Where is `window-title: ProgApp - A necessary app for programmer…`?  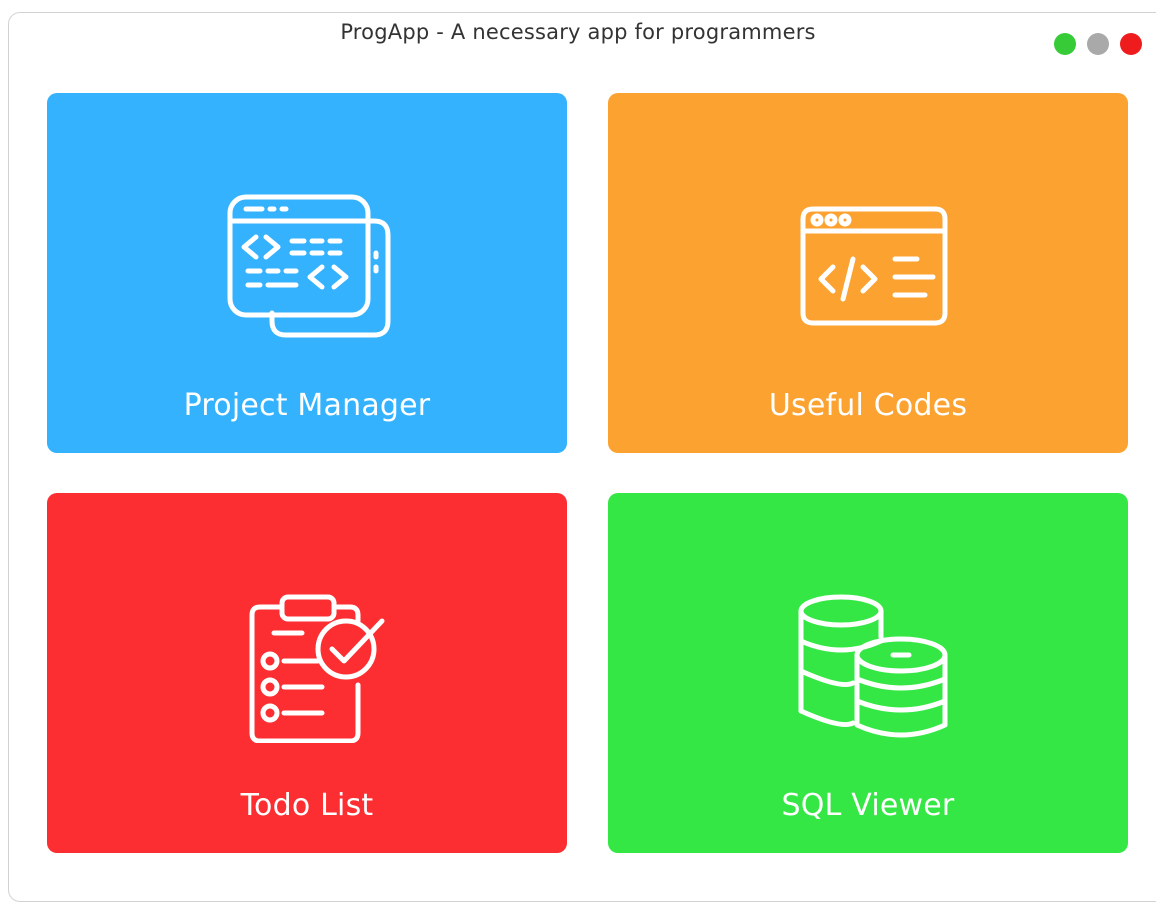
window-title: ProgApp - A necessary app for programmer… is located at coordinates (578, 32).